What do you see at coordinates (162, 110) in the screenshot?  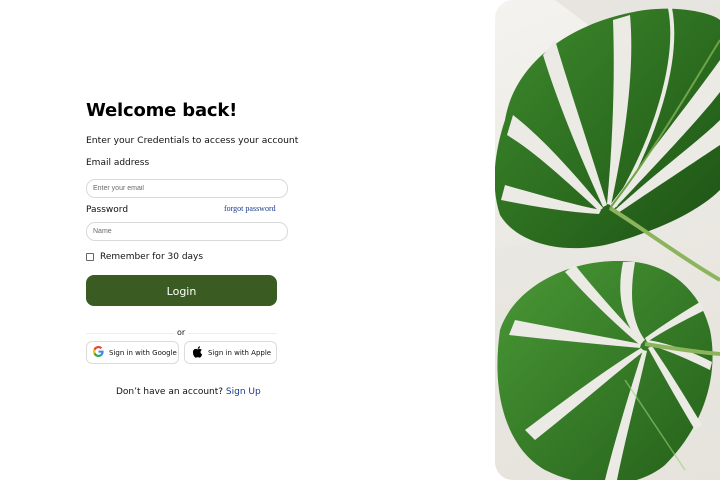 I see `page-title: Welcome back!` at bounding box center [162, 110].